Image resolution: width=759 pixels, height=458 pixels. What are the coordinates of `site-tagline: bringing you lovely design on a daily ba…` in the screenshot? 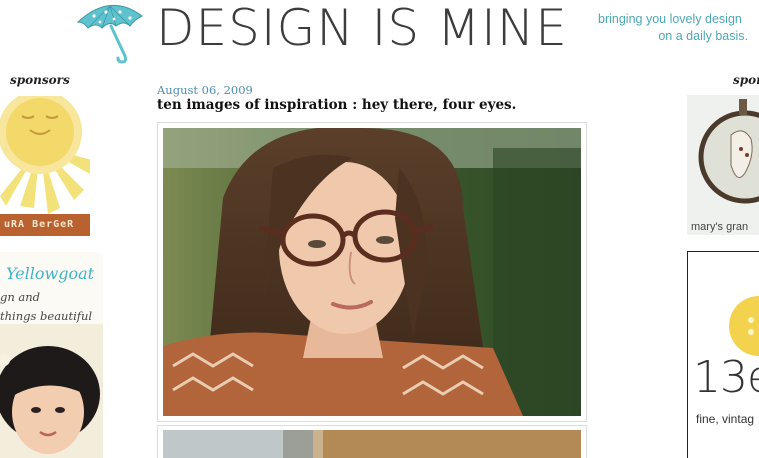 It's located at (674, 28).